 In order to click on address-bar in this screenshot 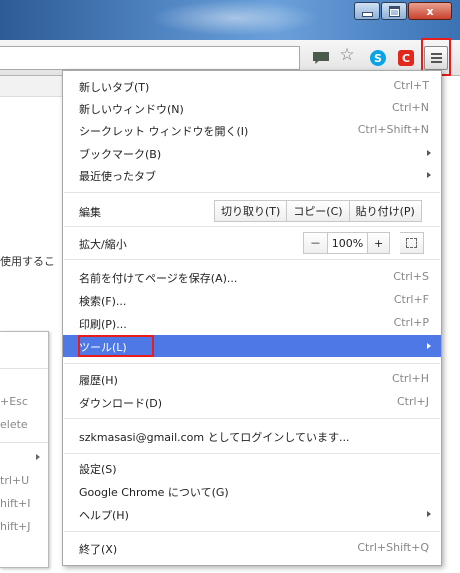, I will do `click(150, 58)`.